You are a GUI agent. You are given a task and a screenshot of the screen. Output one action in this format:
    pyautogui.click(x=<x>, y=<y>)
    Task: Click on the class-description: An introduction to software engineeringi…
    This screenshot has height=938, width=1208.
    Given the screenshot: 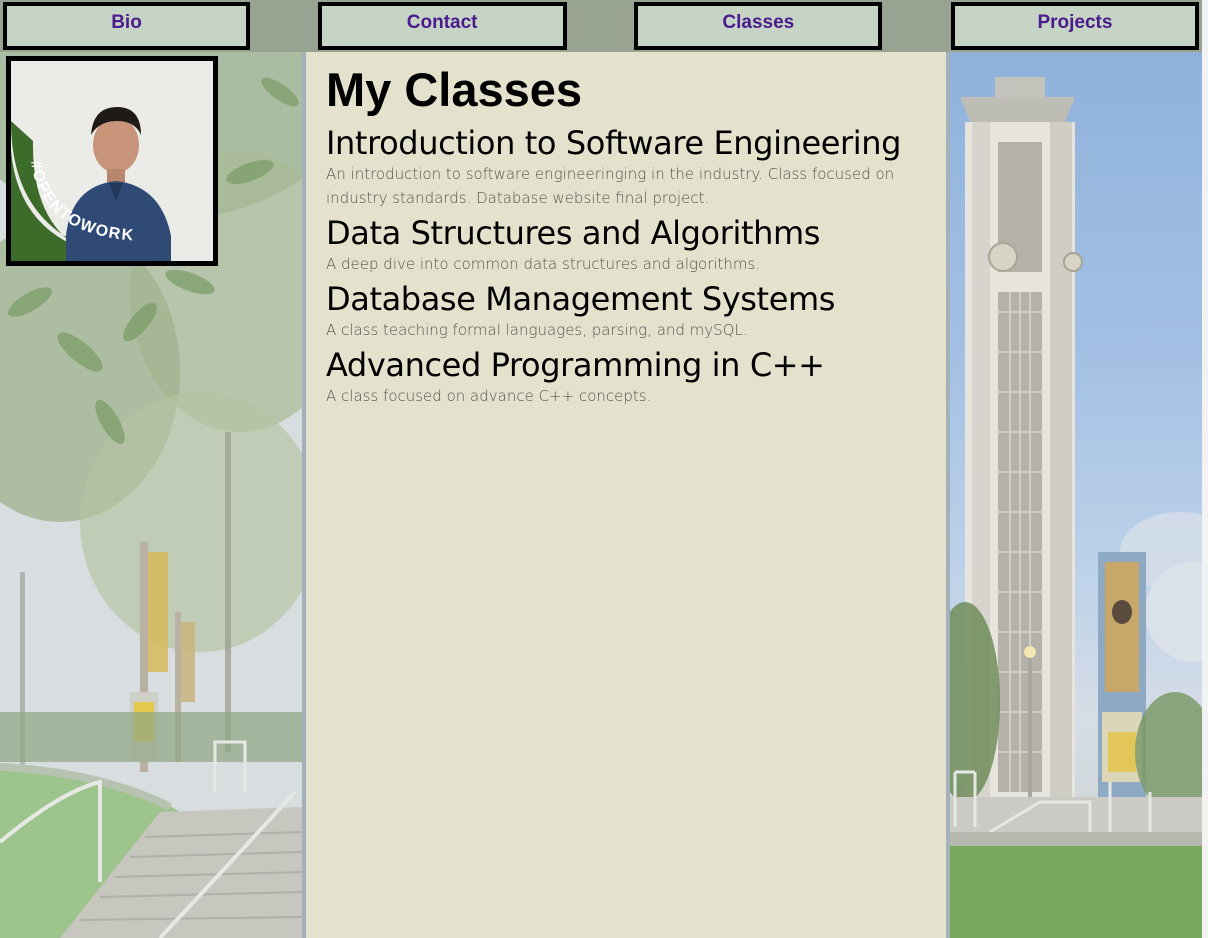 What is the action you would take?
    pyautogui.click(x=610, y=186)
    